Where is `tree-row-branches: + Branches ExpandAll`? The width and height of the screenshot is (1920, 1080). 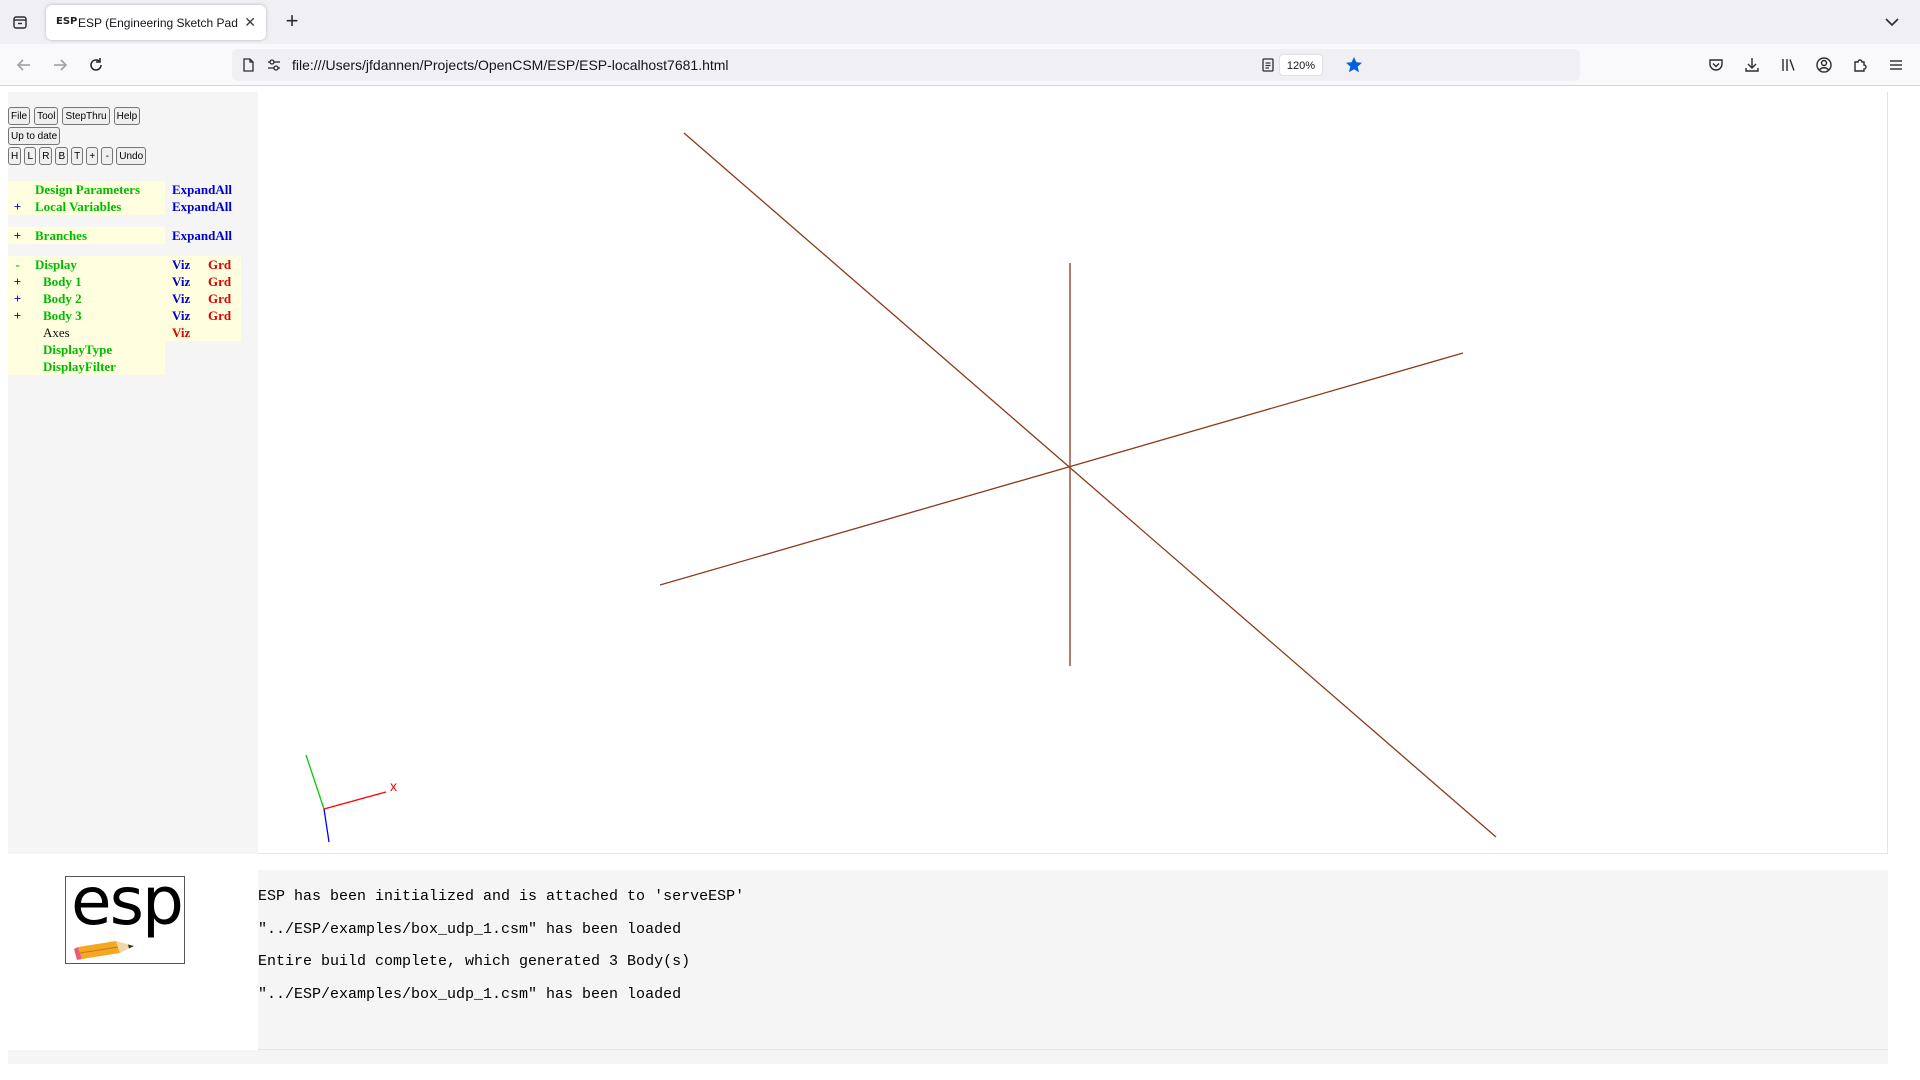
tree-row-branches: + Branches ExpandAll is located at coordinates (125, 235).